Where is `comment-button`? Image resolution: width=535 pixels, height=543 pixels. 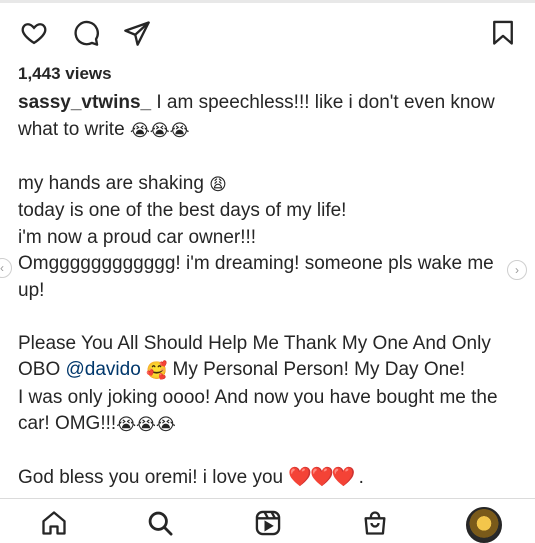 comment-button is located at coordinates (86, 33).